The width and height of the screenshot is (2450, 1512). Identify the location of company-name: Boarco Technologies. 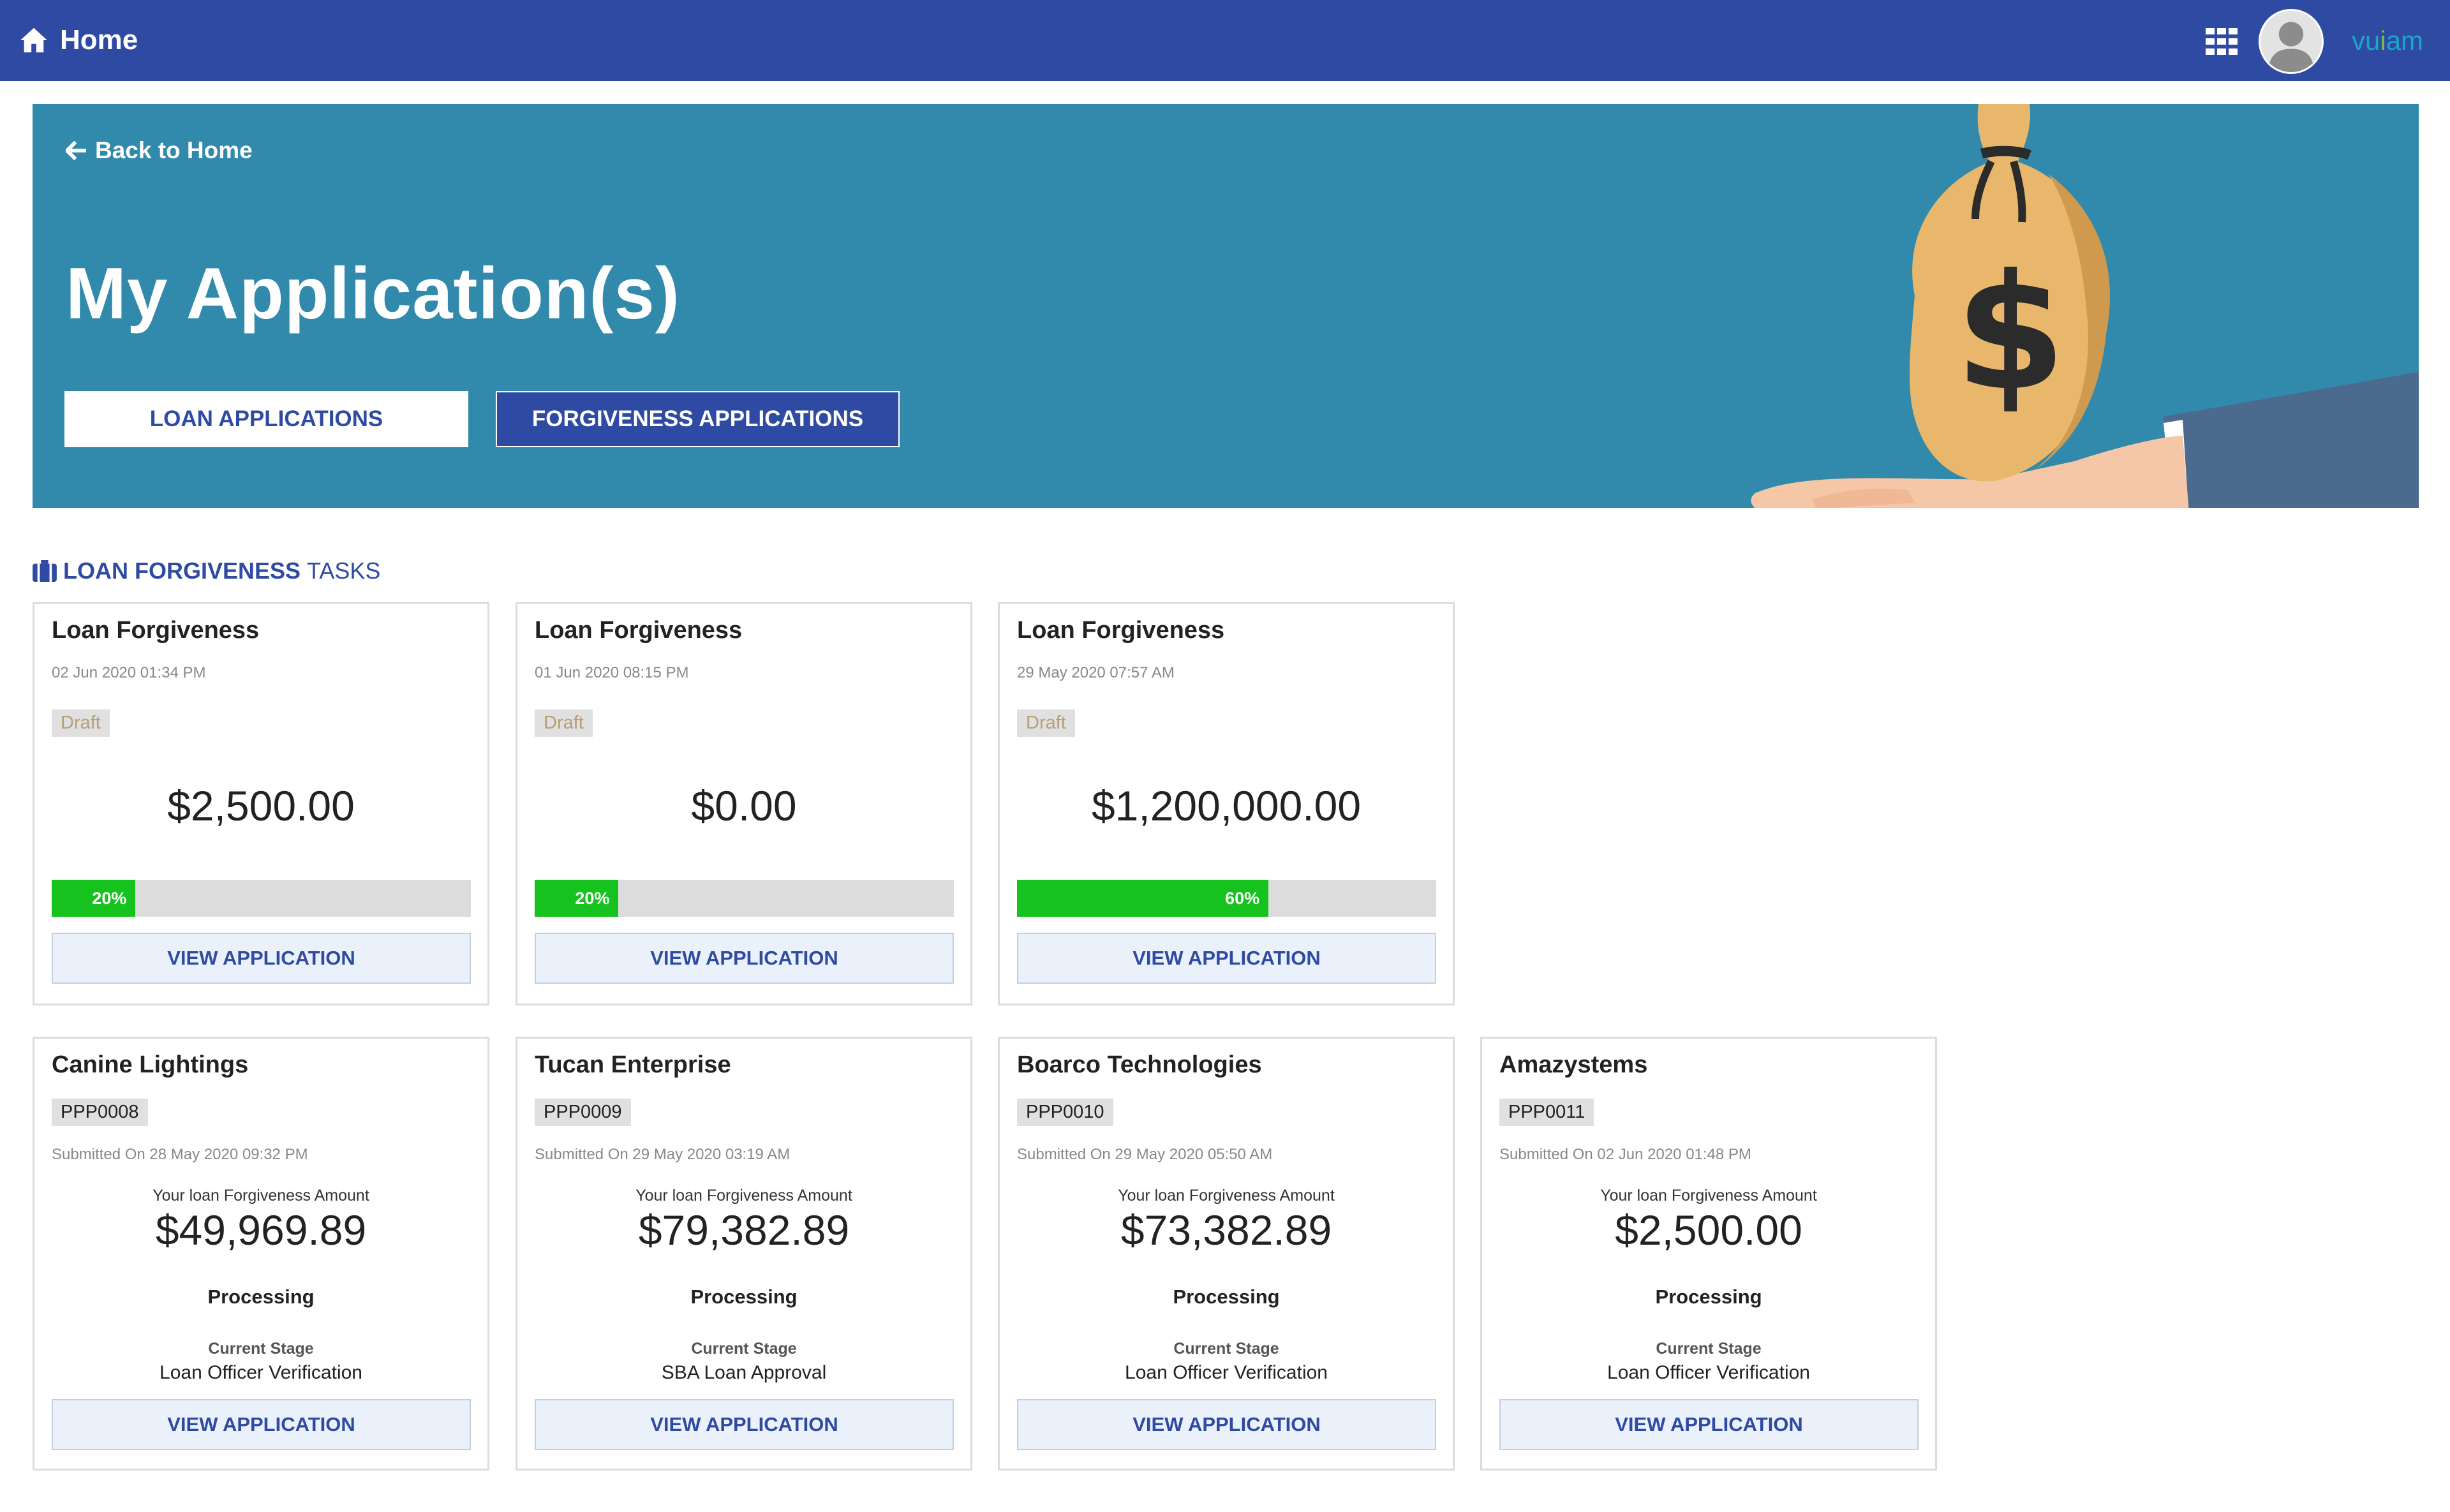
(1139, 1064).